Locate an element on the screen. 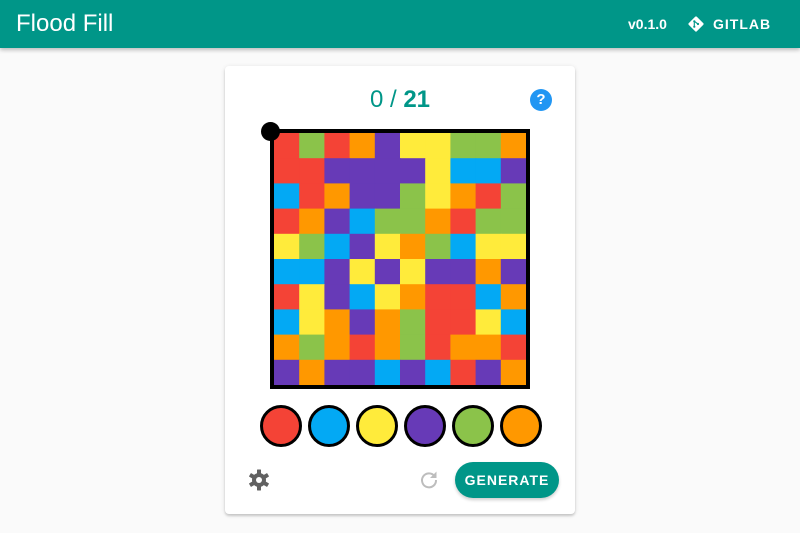 Image resolution: width=800 pixels, height=533 pixels. gitlab-link: GITLAB is located at coordinates (729, 24).